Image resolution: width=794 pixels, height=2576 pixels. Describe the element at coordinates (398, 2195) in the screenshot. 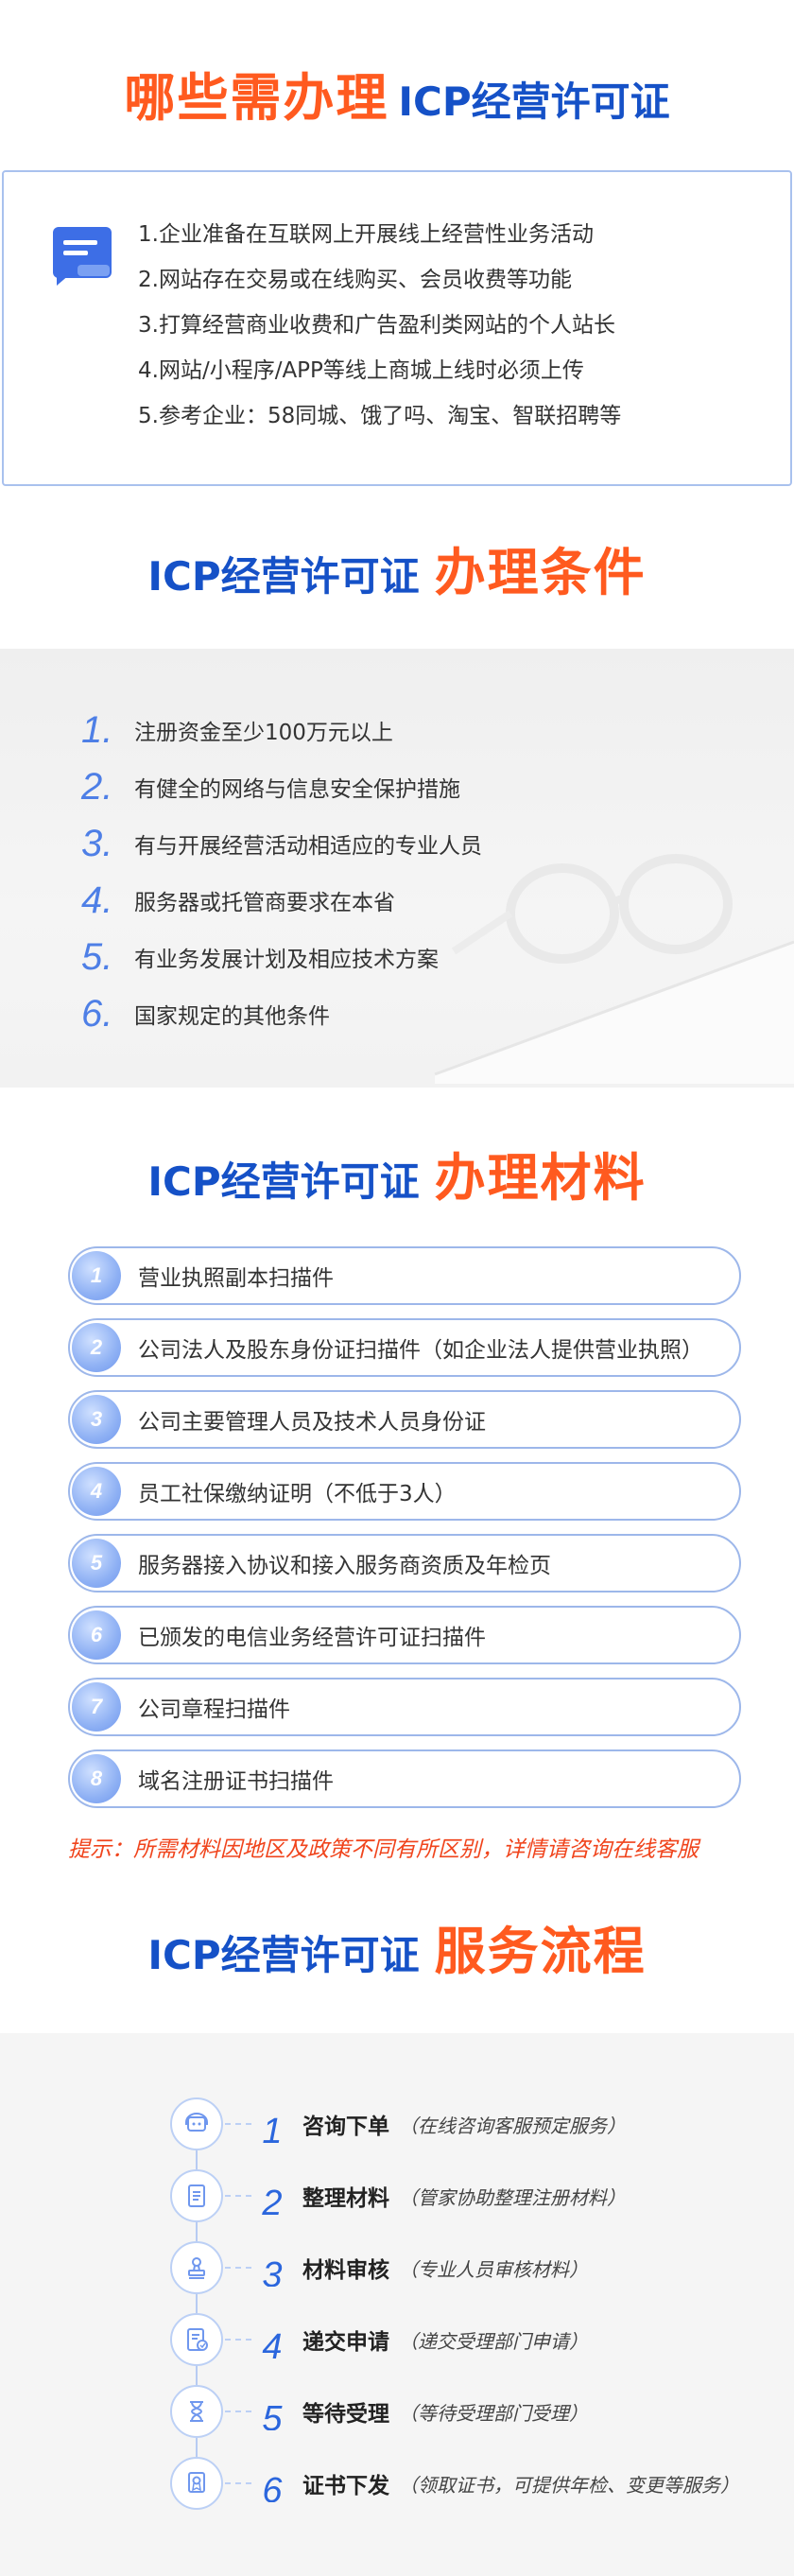

I see `process-step-2: 2 整理材料 （管家协助整理注册材料）` at that location.